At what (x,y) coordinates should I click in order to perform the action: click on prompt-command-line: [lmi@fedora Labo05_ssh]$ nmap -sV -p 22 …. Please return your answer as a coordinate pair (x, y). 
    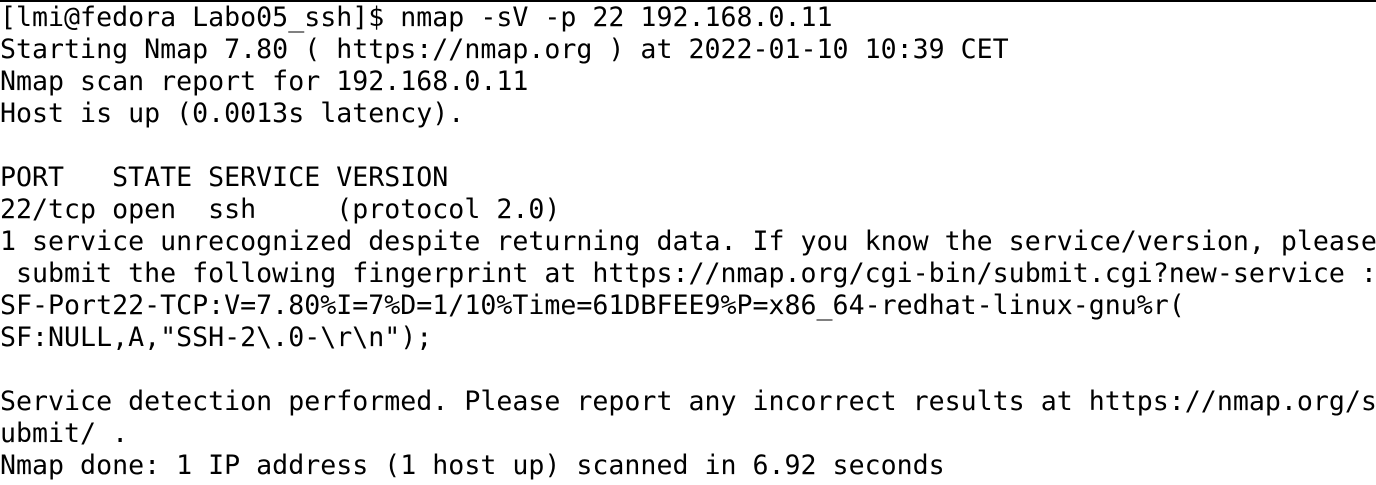
    Looking at the image, I should click on (416, 17).